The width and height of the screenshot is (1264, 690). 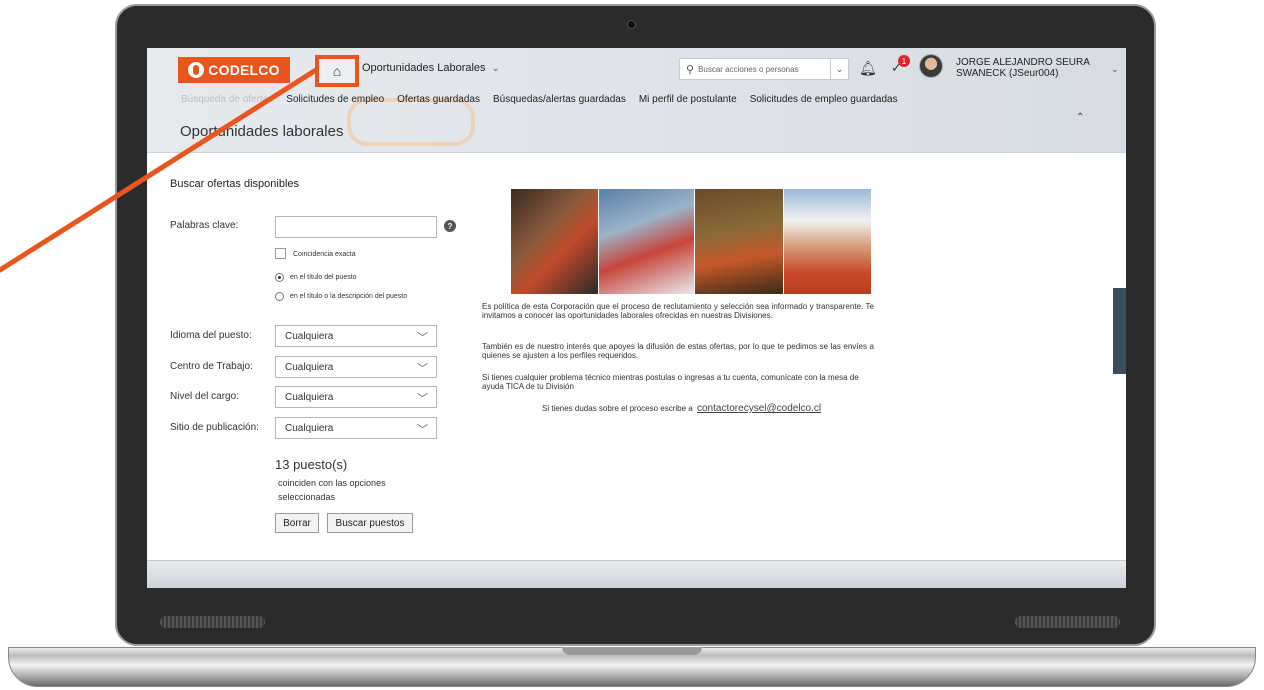 I want to click on user-name: JORGE ALEJANDRO SEURA SWANECK (JSeur004), so click(x=1026, y=68).